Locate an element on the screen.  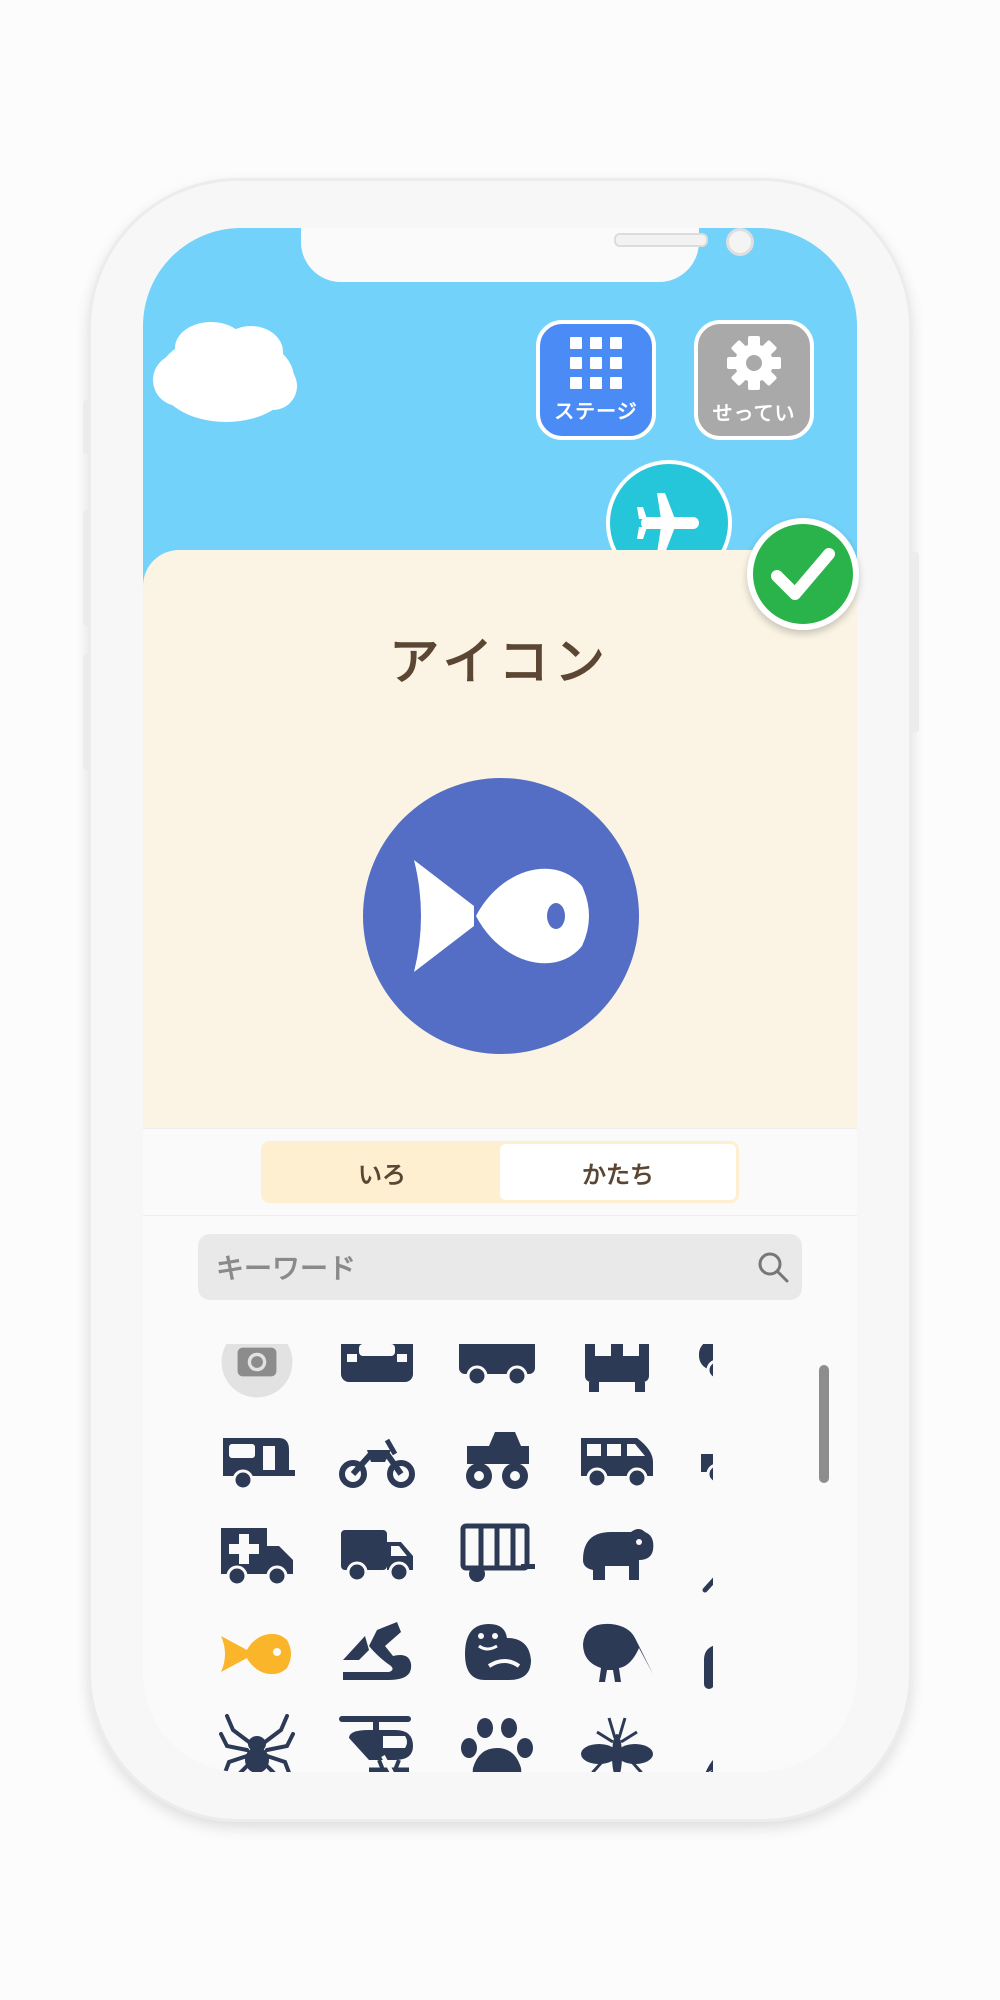
icon-cell-car-side is located at coordinates (706, 1372).